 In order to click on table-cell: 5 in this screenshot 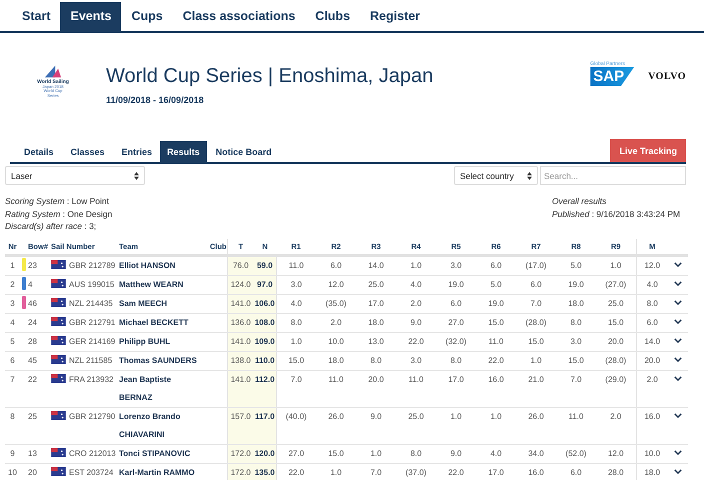, I will do `click(12, 341)`.